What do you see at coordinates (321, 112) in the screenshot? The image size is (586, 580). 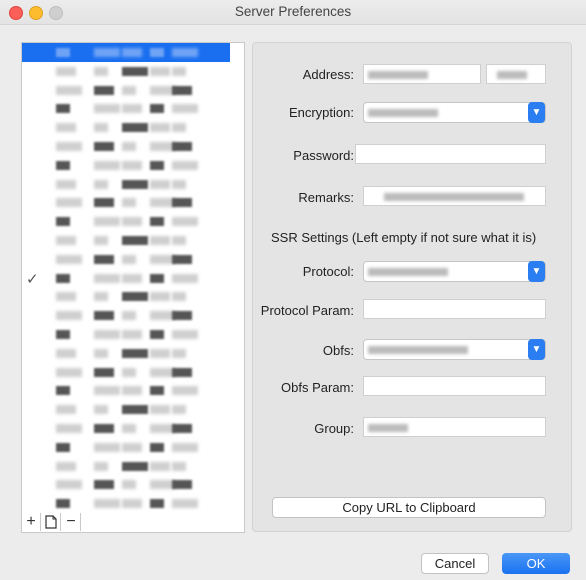 I see `encryption-label: Encryption:` at bounding box center [321, 112].